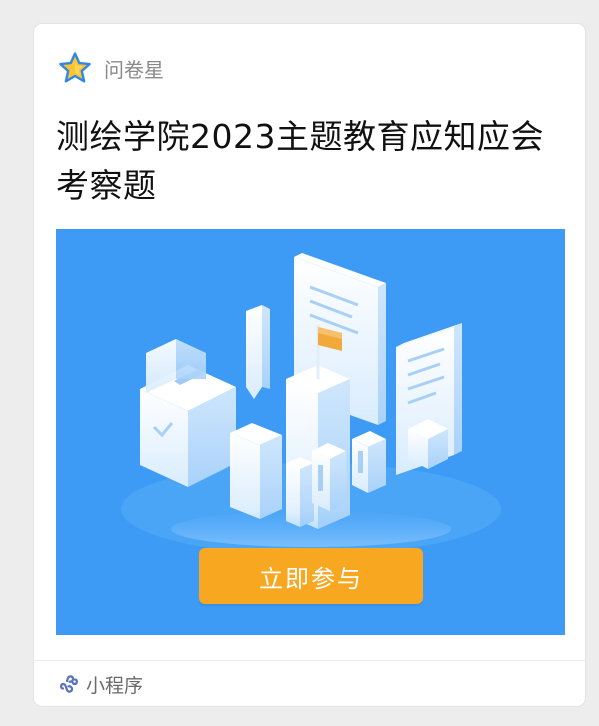 This screenshot has width=599, height=726. Describe the element at coordinates (300, 161) in the screenshot. I see `card-title: 测绘学院2023主题教育应知应会考察题` at that location.